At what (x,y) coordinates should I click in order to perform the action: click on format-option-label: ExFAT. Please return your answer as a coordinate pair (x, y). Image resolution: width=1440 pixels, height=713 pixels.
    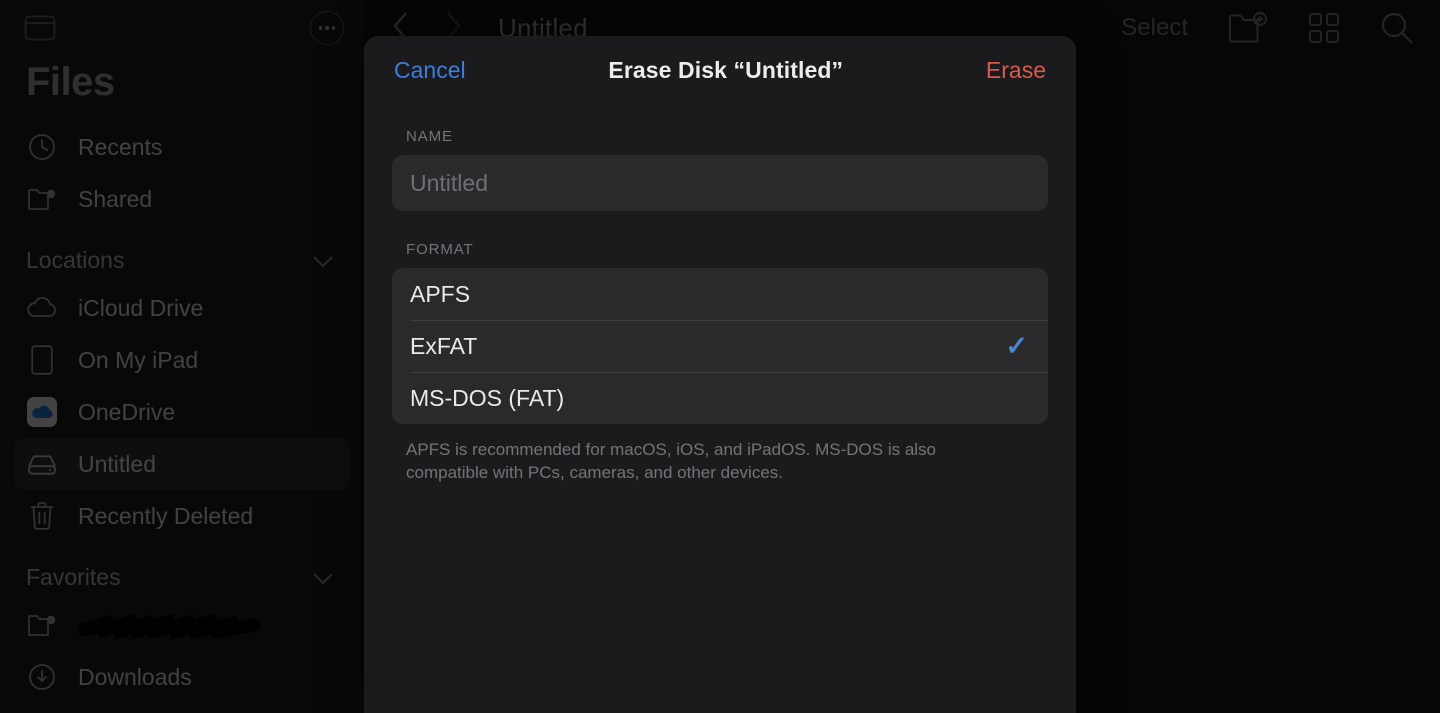
    Looking at the image, I should click on (444, 345).